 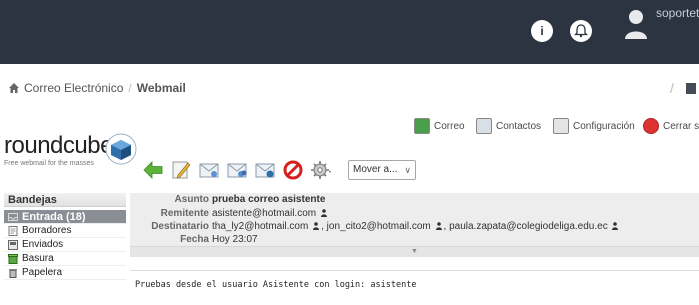 I want to click on breadcrumb-item-correo: Correo Electrónico, so click(x=73, y=88).